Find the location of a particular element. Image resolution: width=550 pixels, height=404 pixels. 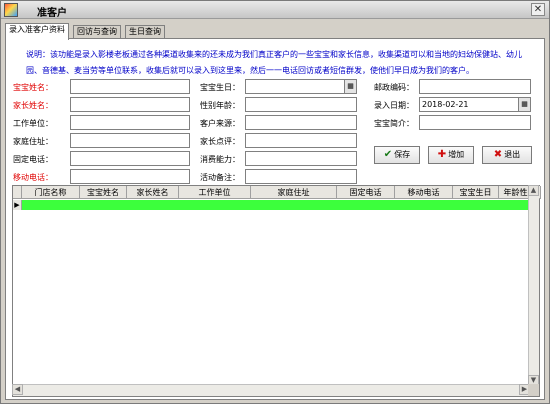

scroll-corner is located at coordinates (533, 390).